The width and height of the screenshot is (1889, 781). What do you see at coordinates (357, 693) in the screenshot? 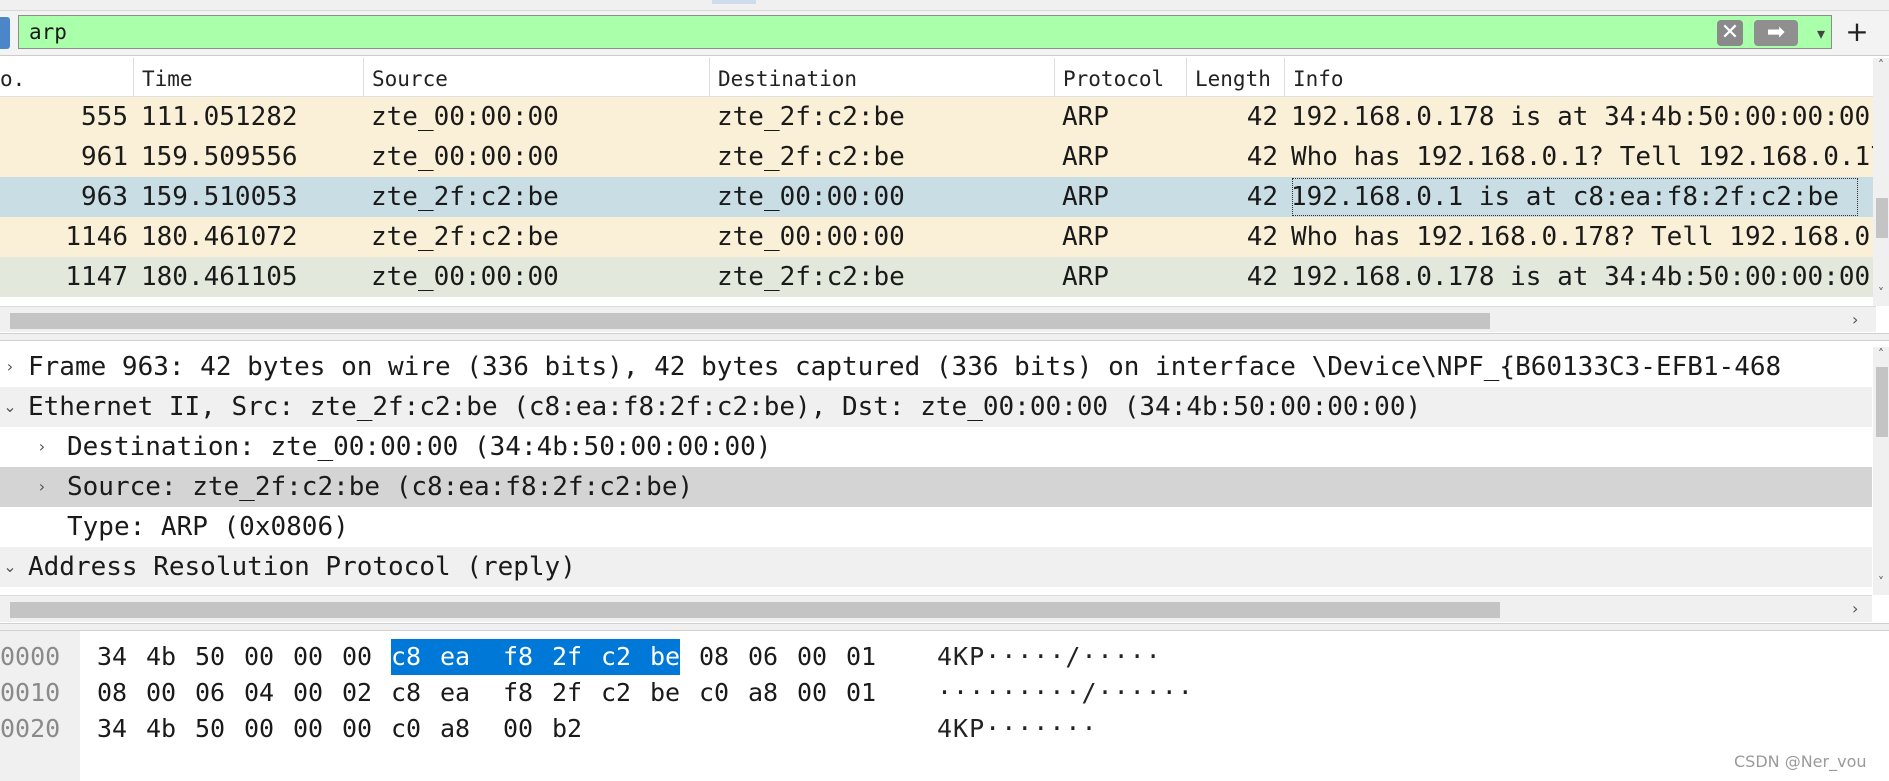
I see `hex-byte: 02` at bounding box center [357, 693].